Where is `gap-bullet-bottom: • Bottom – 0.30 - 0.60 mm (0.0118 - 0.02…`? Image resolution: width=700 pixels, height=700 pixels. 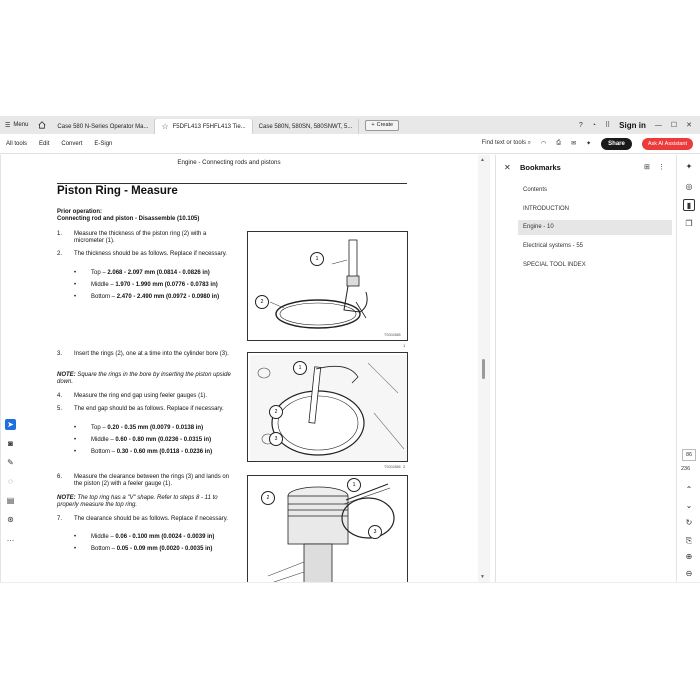 gap-bullet-bottom: • Bottom – 0.30 - 0.60 mm (0.0118 - 0.02… is located at coordinates (143, 452).